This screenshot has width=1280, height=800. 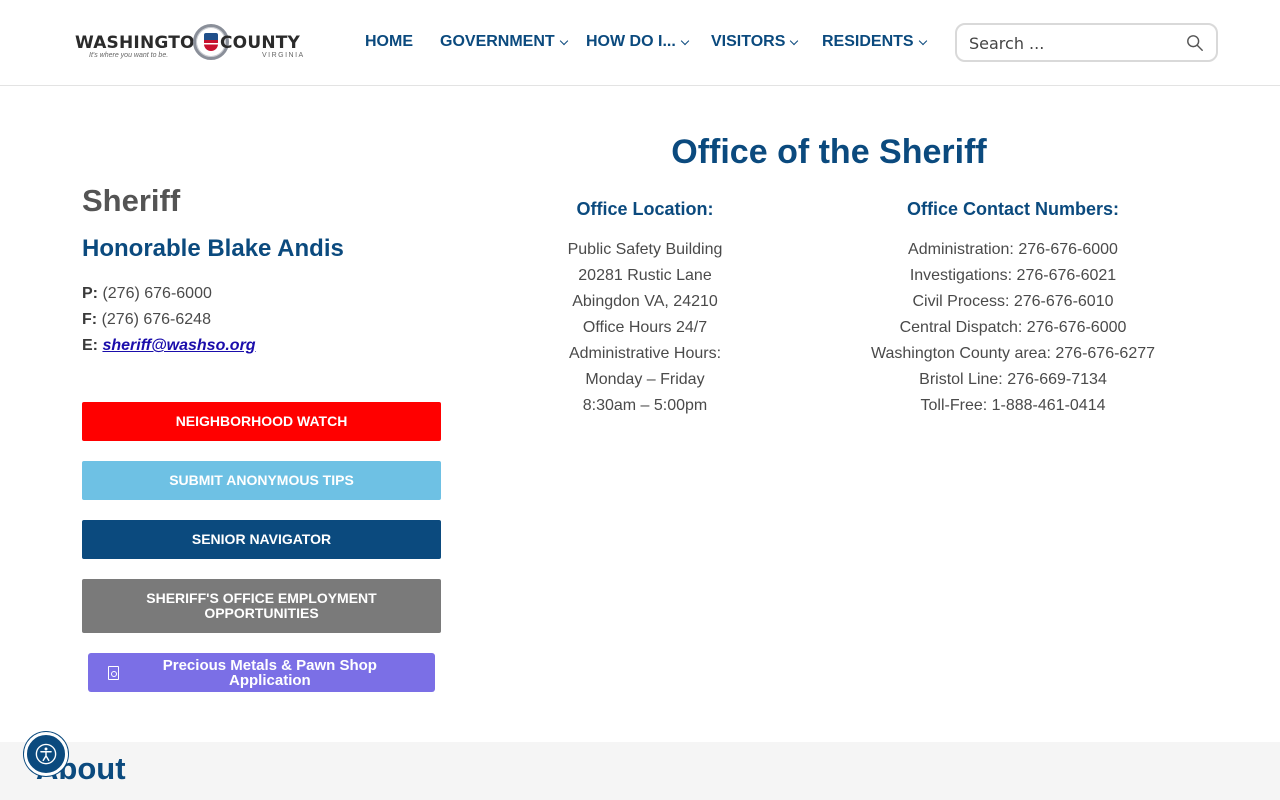 I want to click on senior-navigator-button: SENIOR NAVIGATOR, so click(x=261, y=539).